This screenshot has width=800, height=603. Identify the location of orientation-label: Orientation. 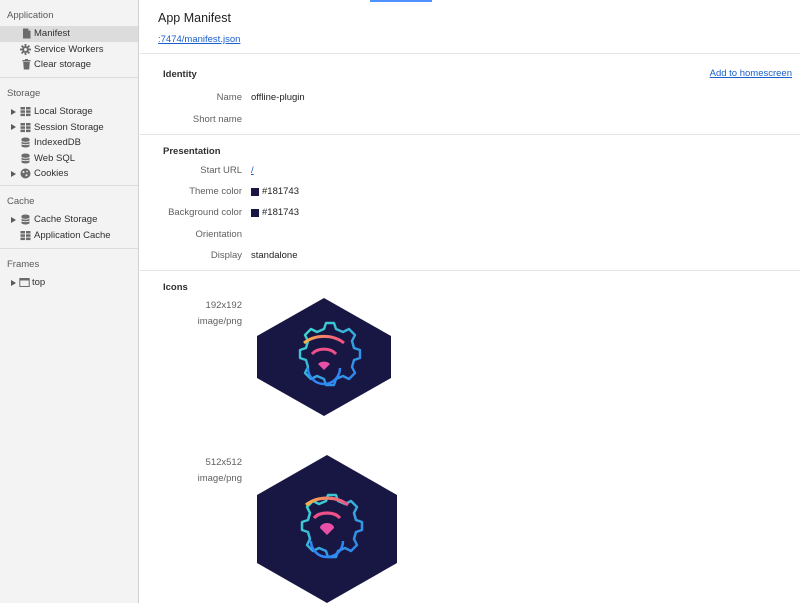
(218, 234).